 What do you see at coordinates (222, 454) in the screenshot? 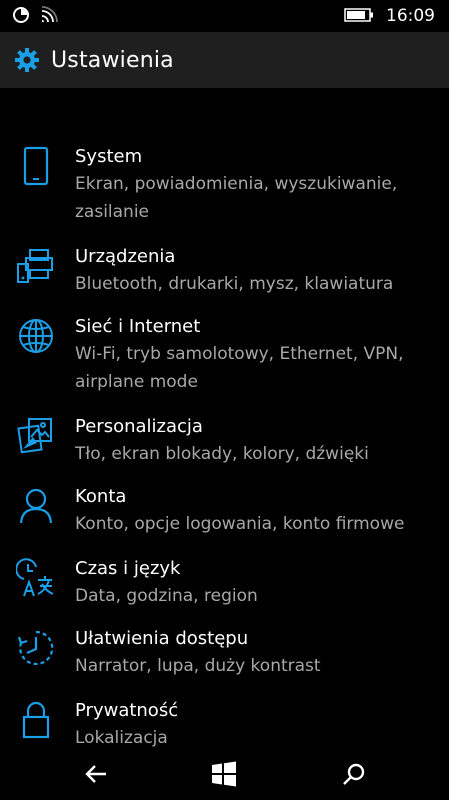
I see `settings-item-subtitle: Tło, ekran blokady, kolory, dźwięki` at bounding box center [222, 454].